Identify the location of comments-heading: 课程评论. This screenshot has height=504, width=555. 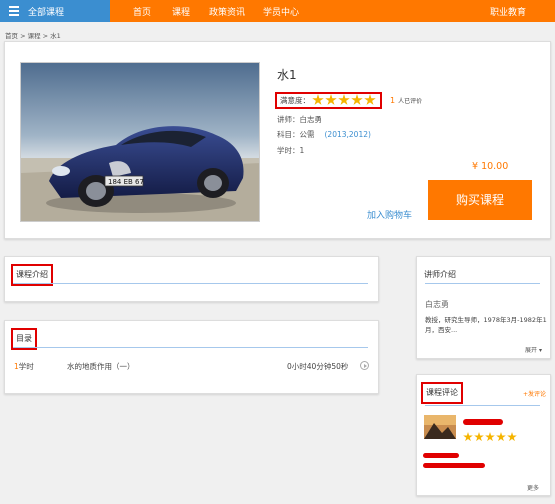
(442, 393).